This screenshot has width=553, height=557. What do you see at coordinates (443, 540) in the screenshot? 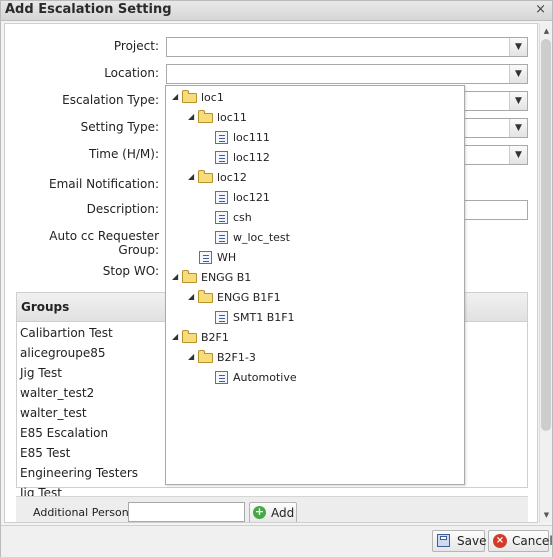
I see `floppy-disk-icon` at bounding box center [443, 540].